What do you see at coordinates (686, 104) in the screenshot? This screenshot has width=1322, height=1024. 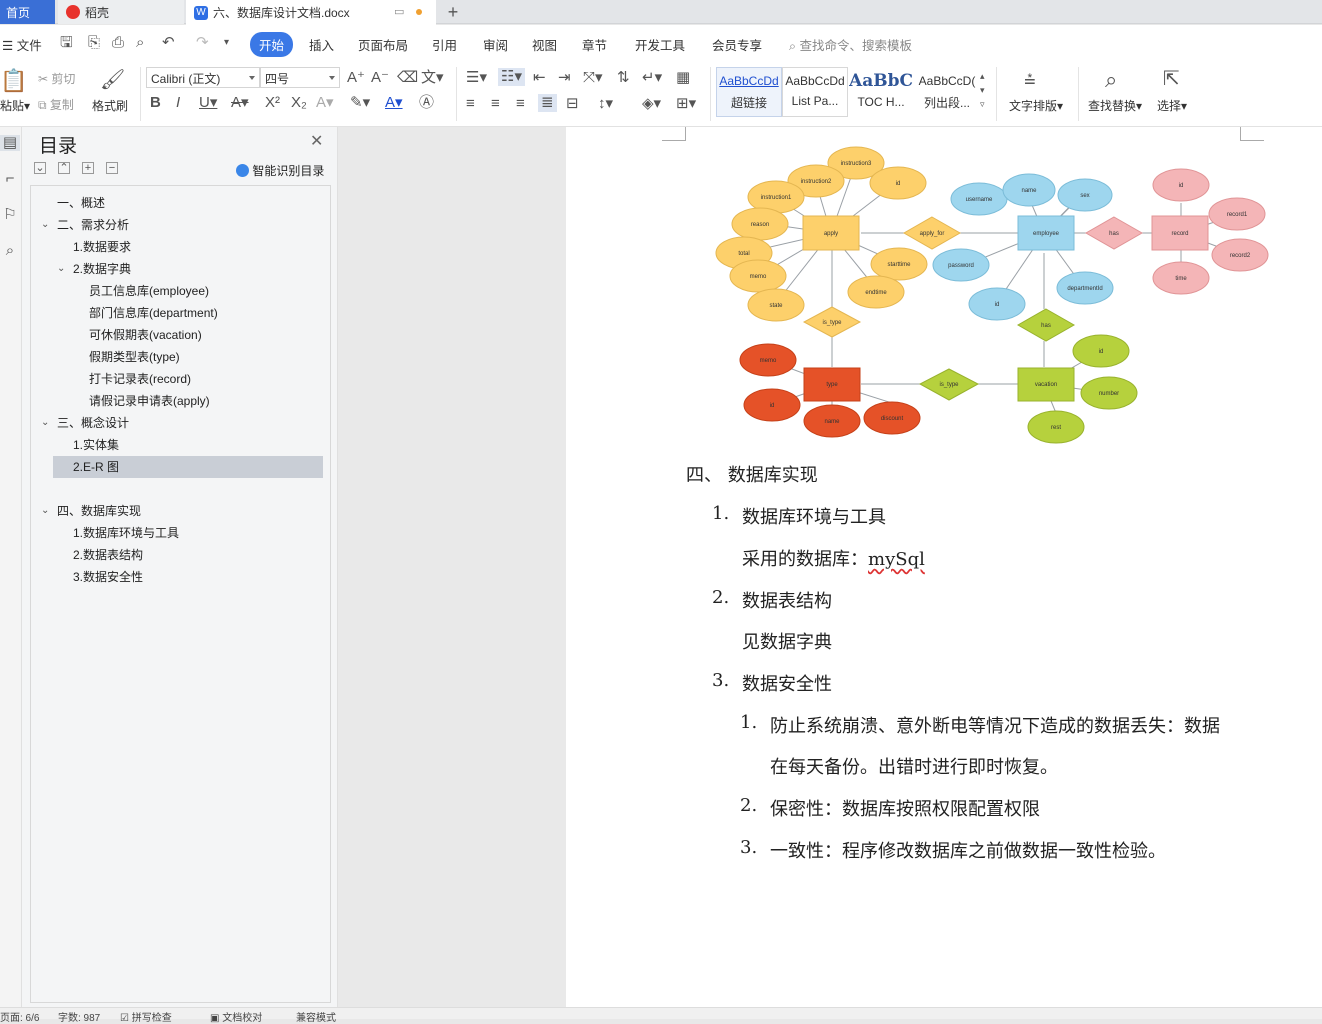 I see `borders-icon: ⊞▾` at bounding box center [686, 104].